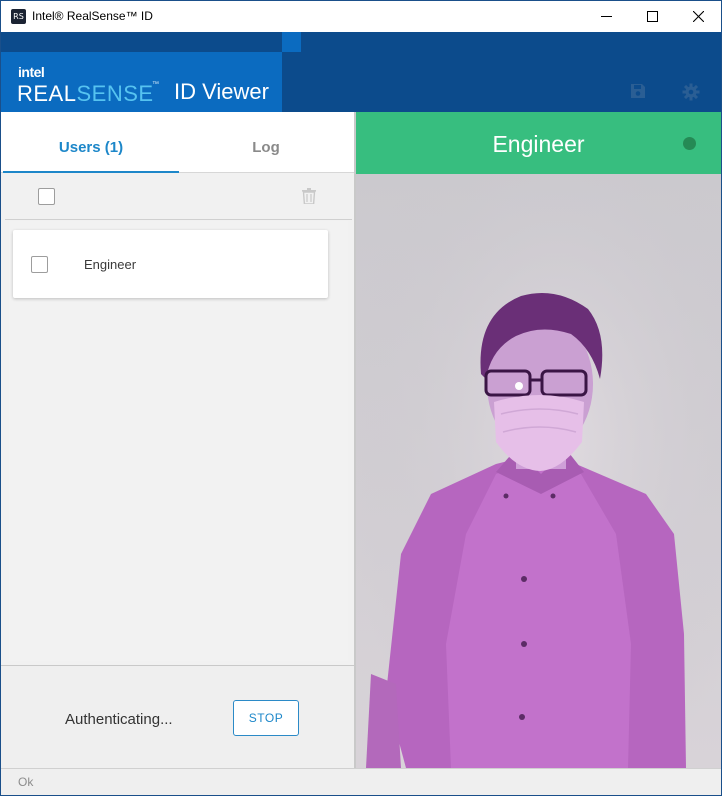 The height and width of the screenshot is (796, 722). Describe the element at coordinates (47, 93) in the screenshot. I see `brand-real: REAL` at that location.